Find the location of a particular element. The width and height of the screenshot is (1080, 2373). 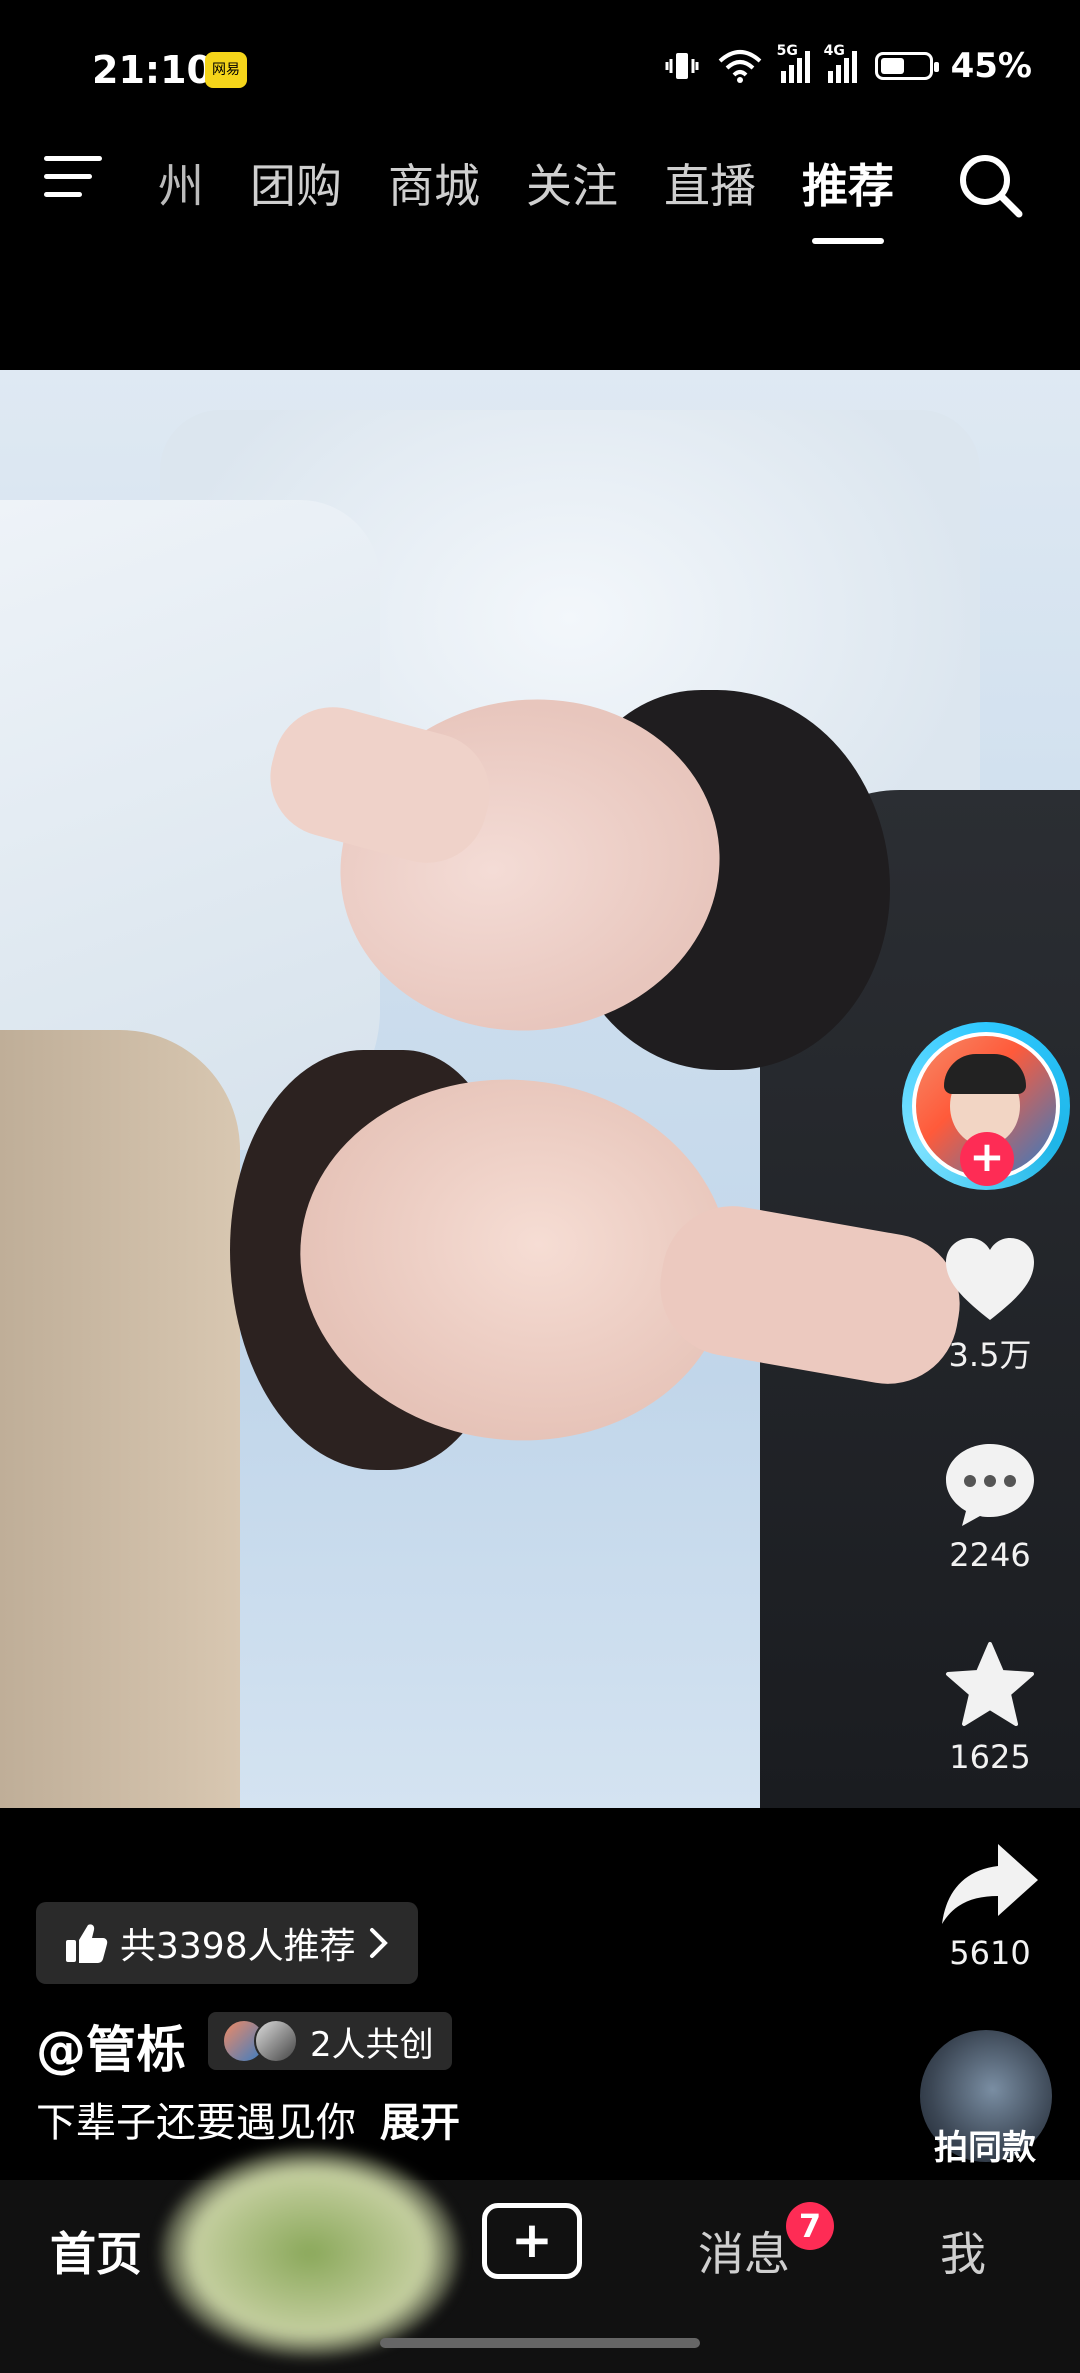

thumbs-up-icon is located at coordinates (87, 1943).